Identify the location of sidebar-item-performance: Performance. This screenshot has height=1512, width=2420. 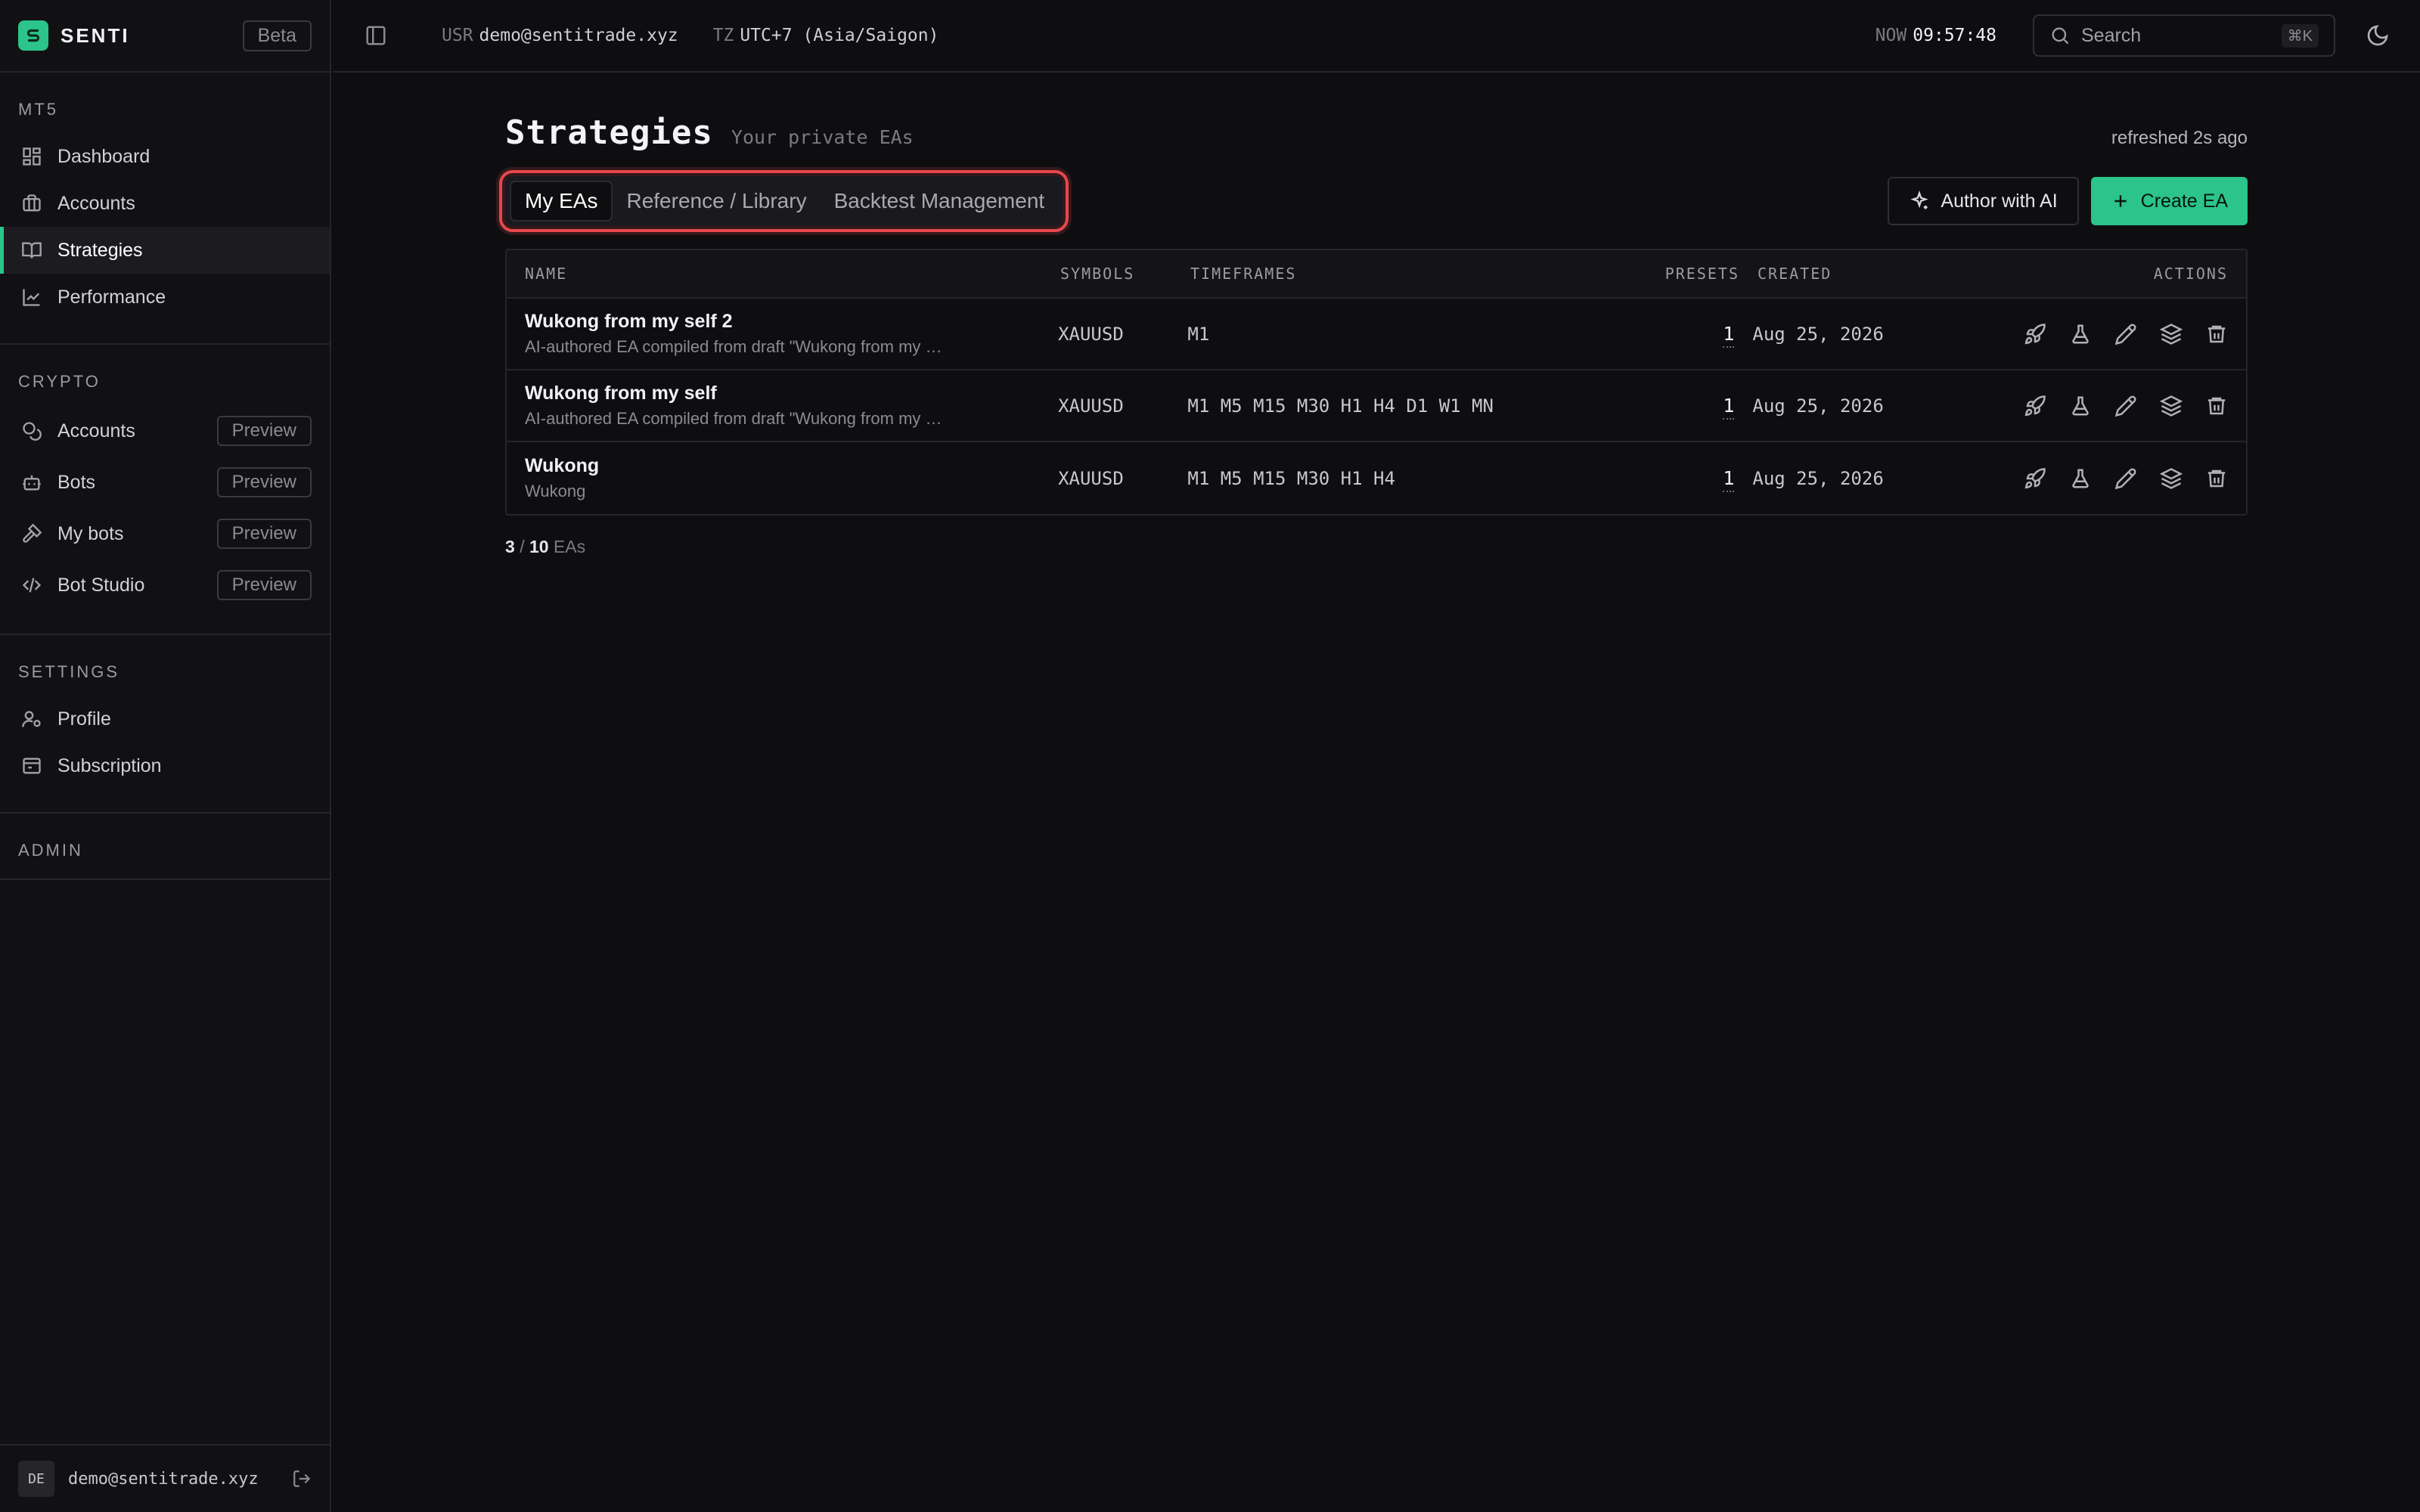
(165, 297).